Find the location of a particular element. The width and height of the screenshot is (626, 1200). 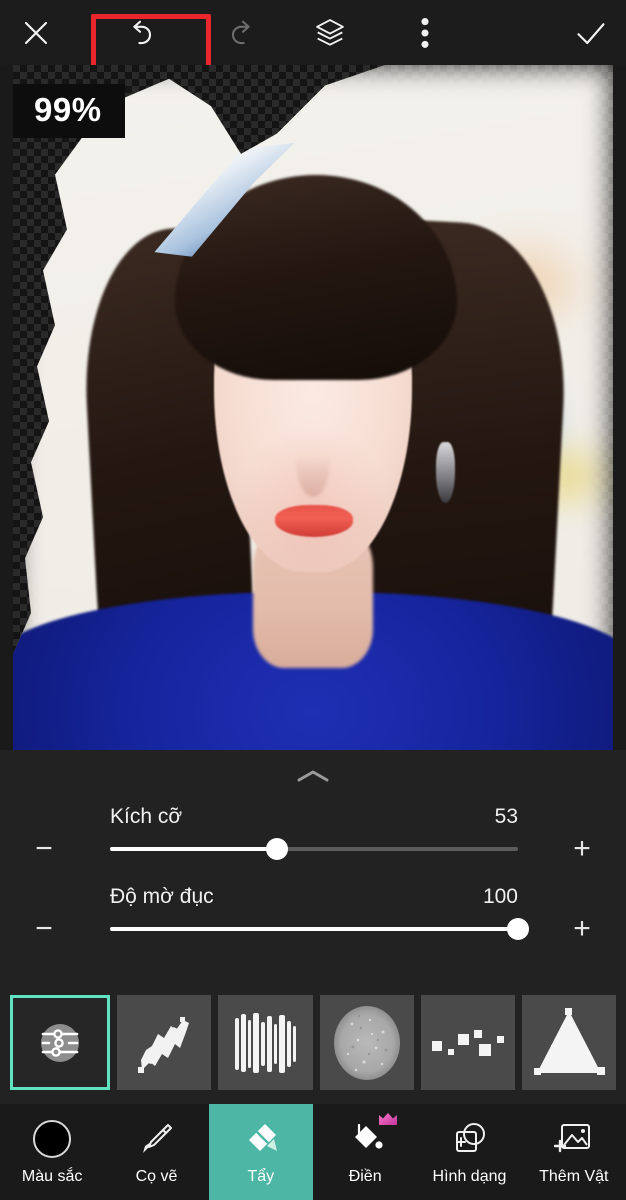

top-toolbar is located at coordinates (313, 36).